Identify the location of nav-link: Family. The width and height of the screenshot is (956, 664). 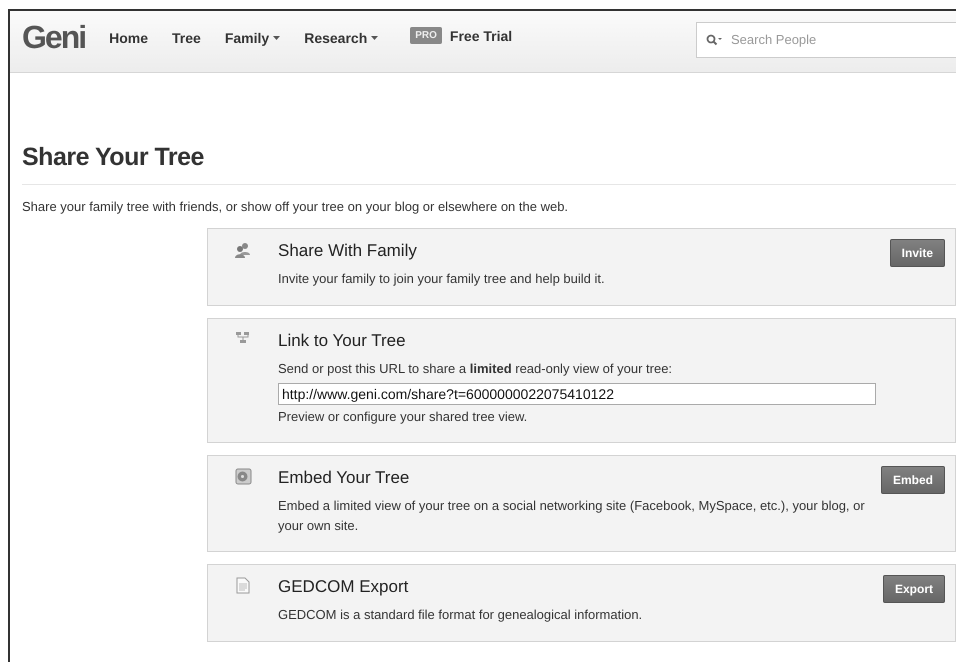
(252, 38).